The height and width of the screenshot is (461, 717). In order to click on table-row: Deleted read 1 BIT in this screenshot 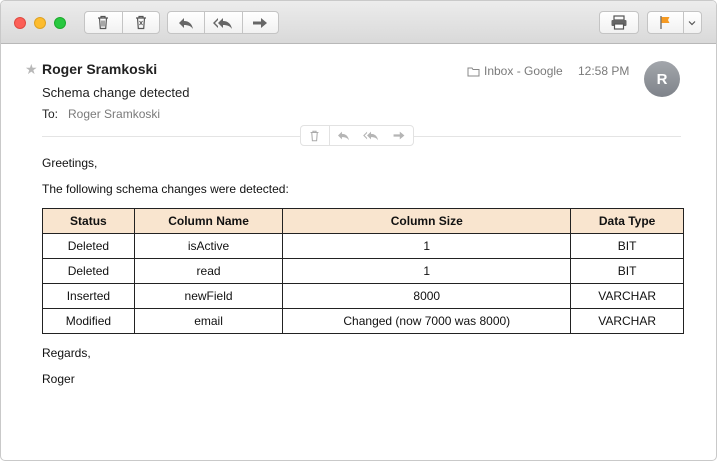, I will do `click(363, 271)`.